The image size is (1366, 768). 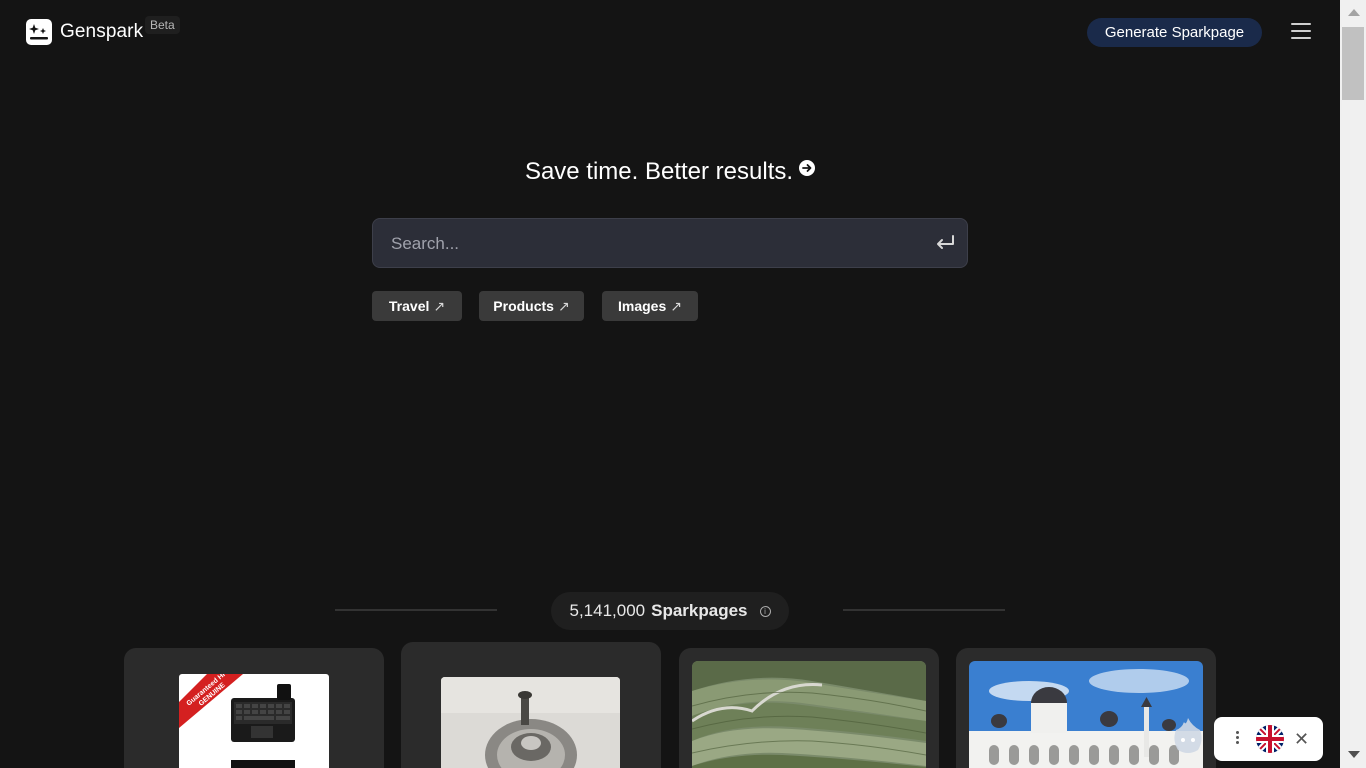 I want to click on hero-title: Save time. Better results., so click(x=670, y=172).